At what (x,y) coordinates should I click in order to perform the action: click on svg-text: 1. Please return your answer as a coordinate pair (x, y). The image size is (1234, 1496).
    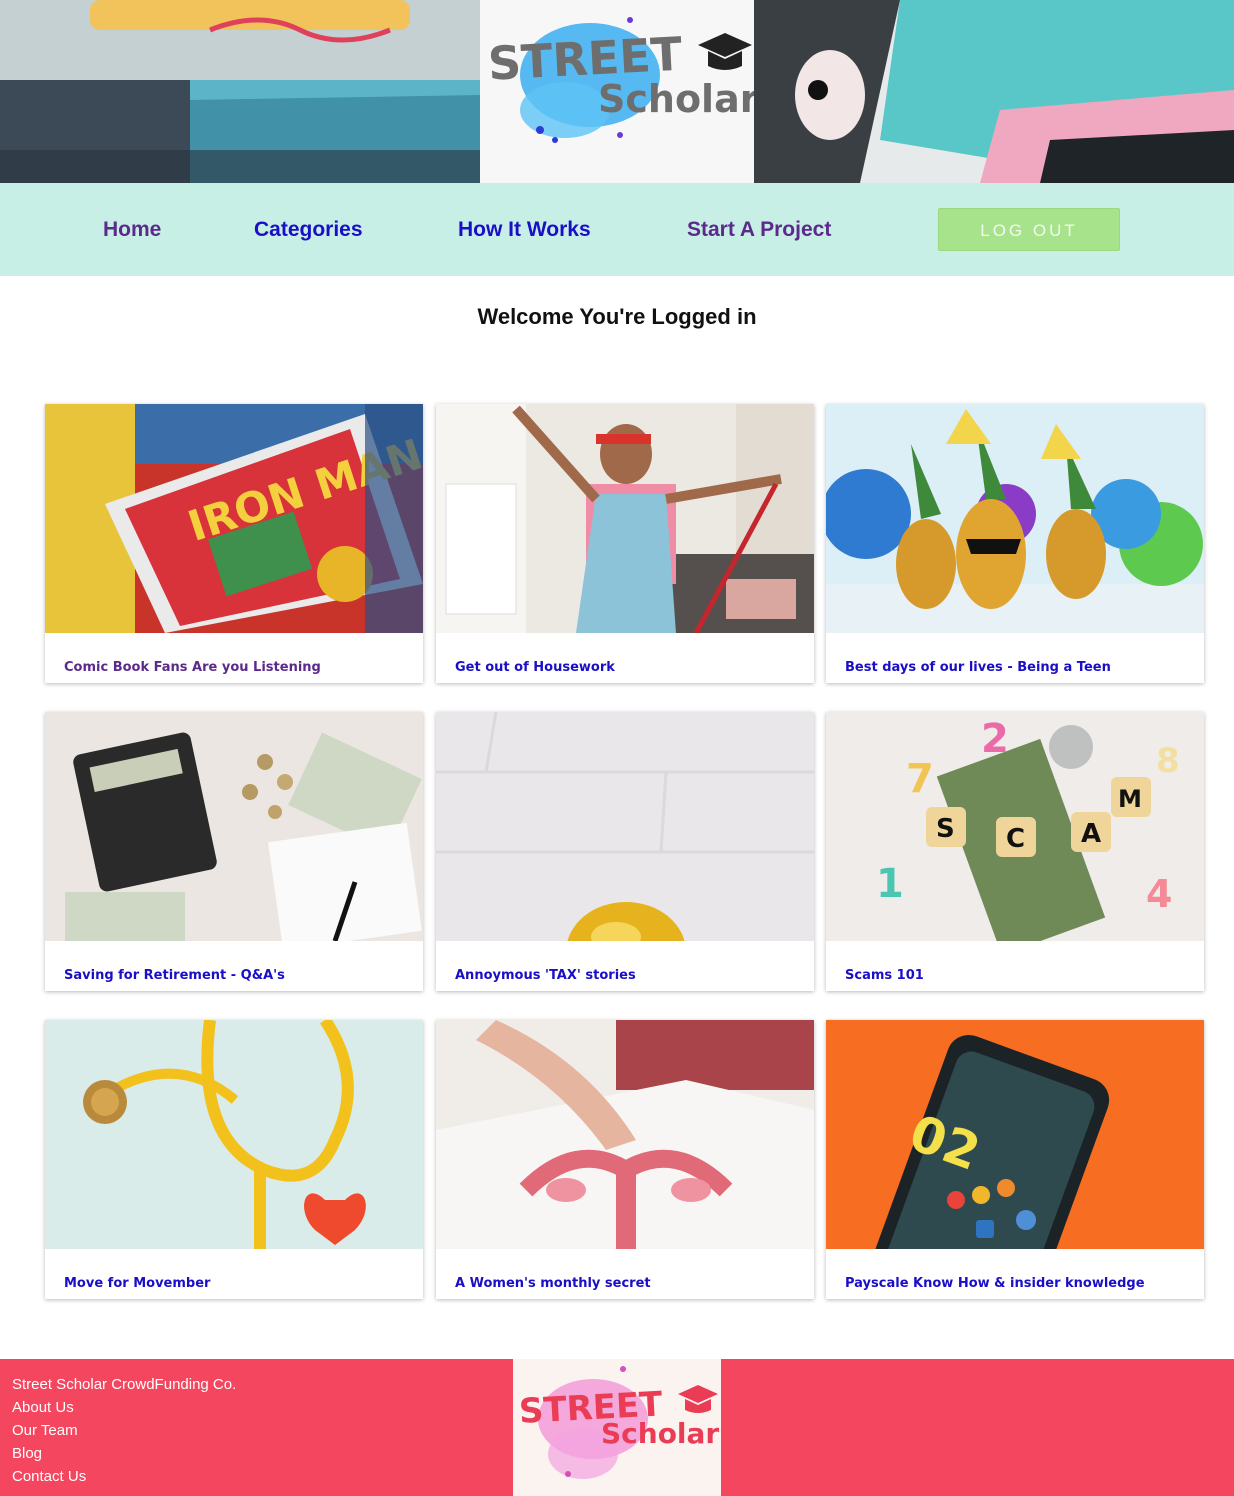
    Looking at the image, I should click on (890, 884).